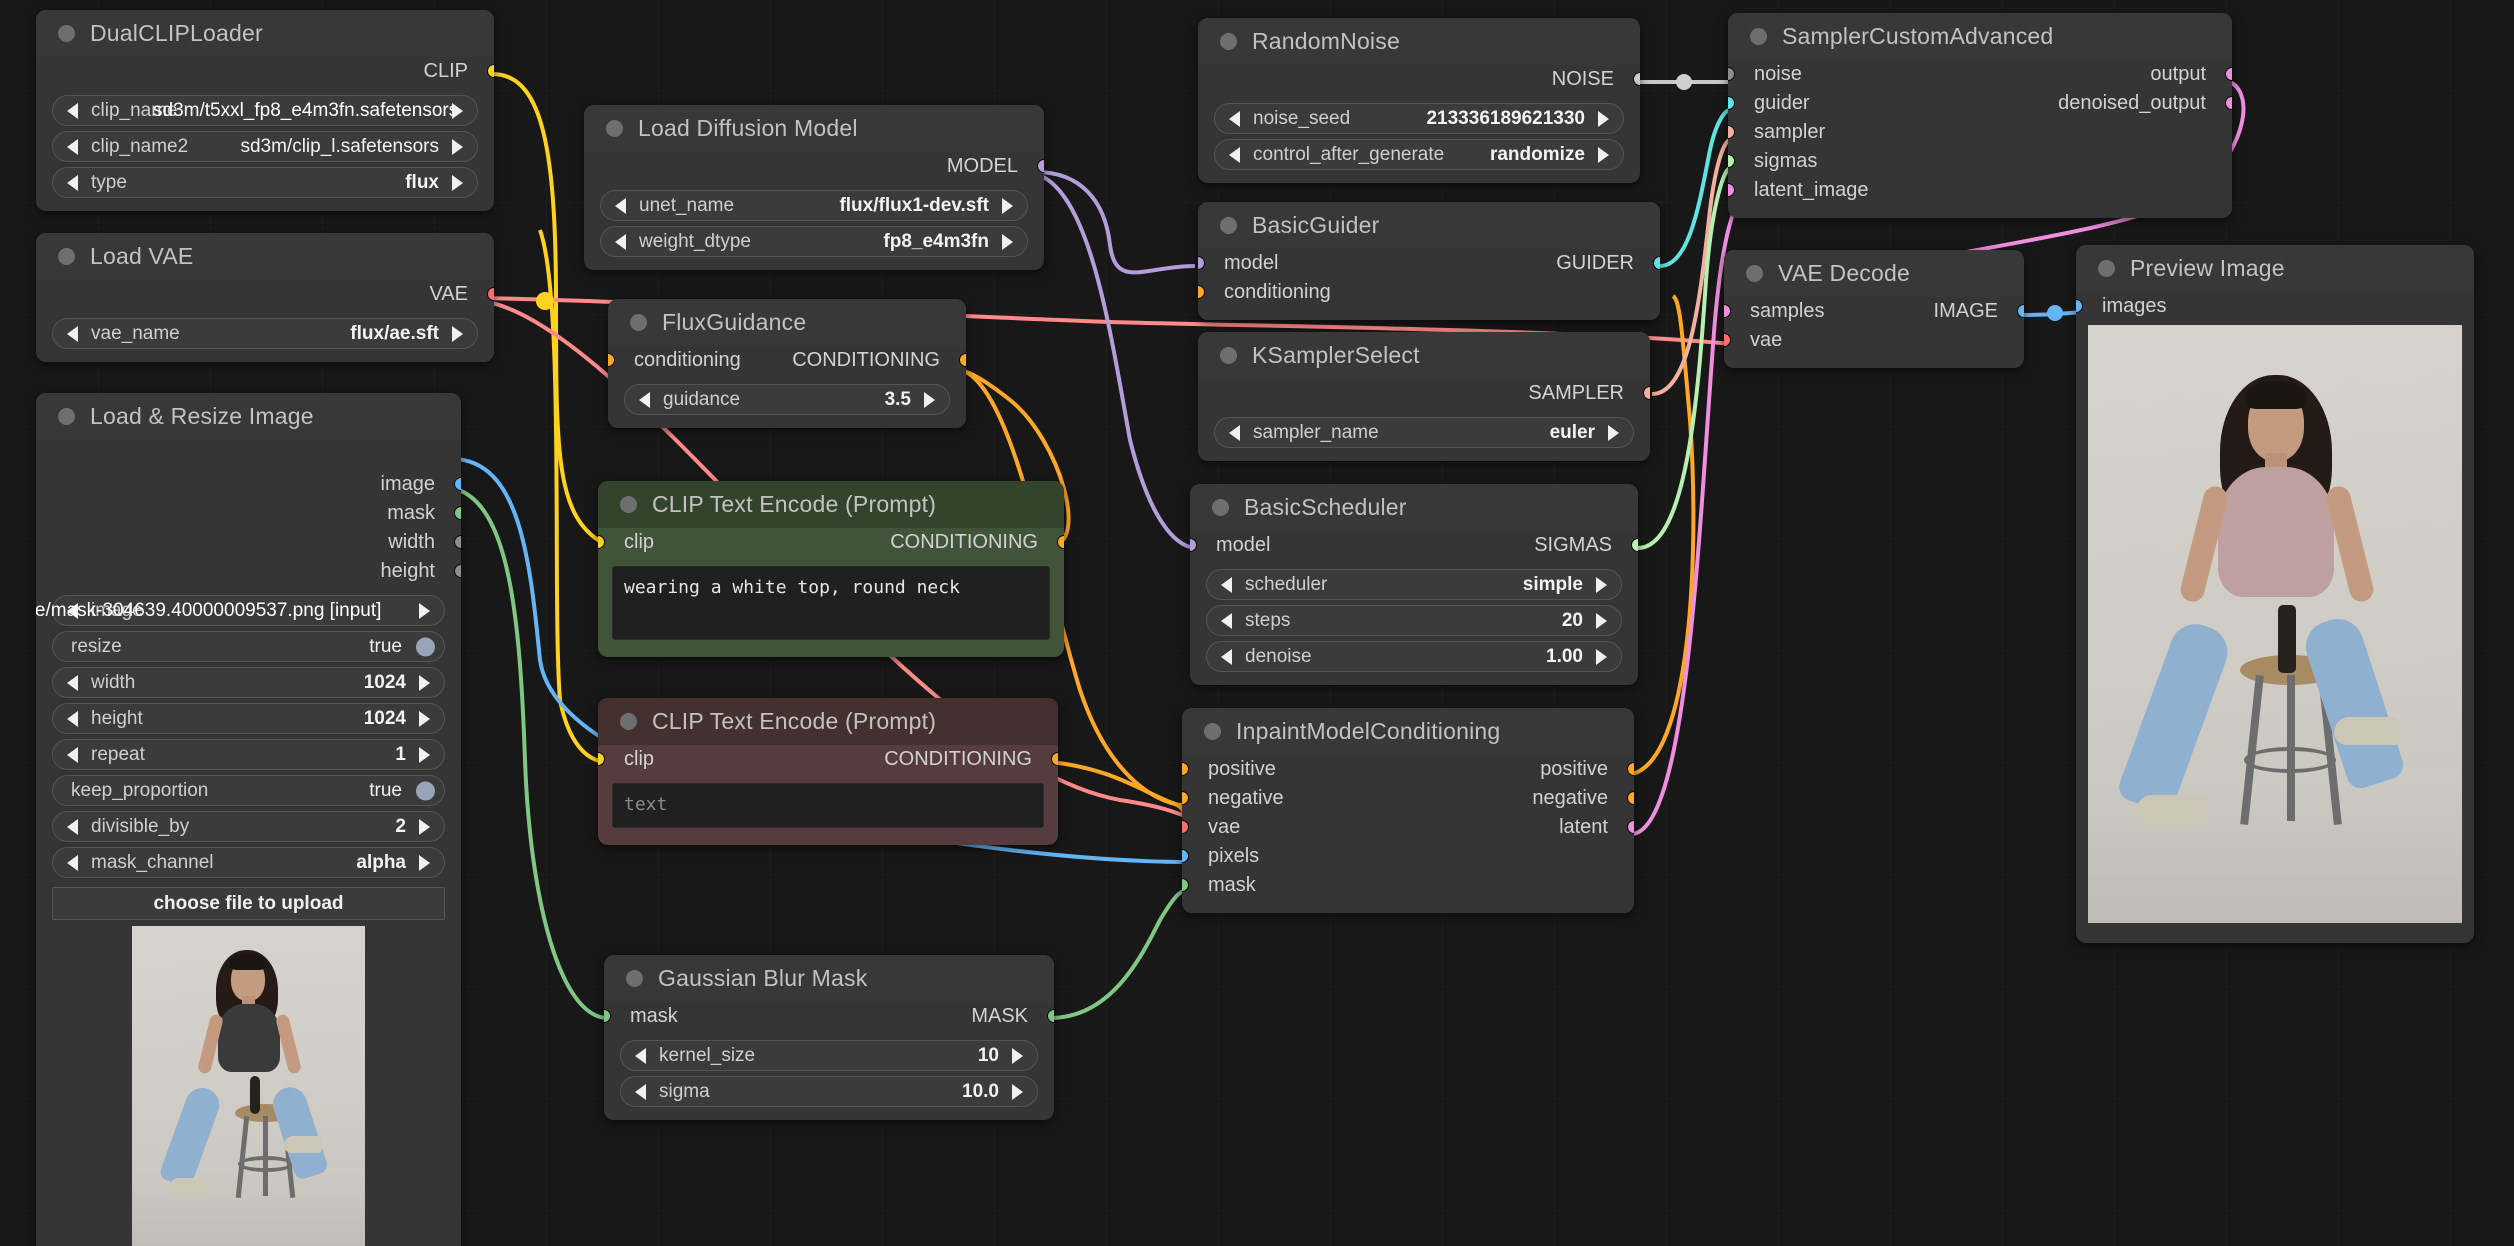  I want to click on slot-row-positive: positive positive, so click(1408, 769).